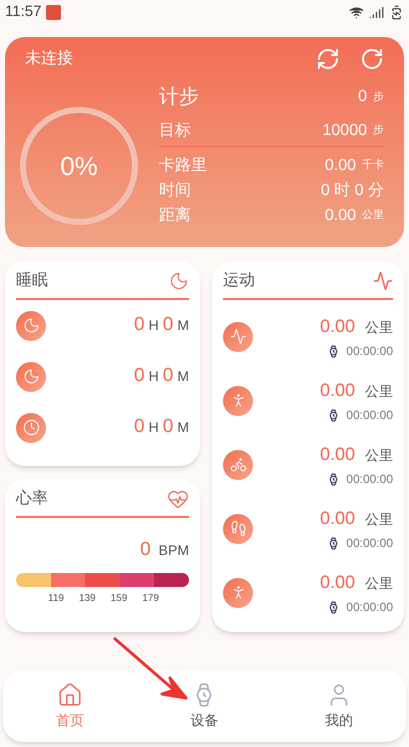  What do you see at coordinates (145, 550) in the screenshot?
I see `heart-rate-value: 0` at bounding box center [145, 550].